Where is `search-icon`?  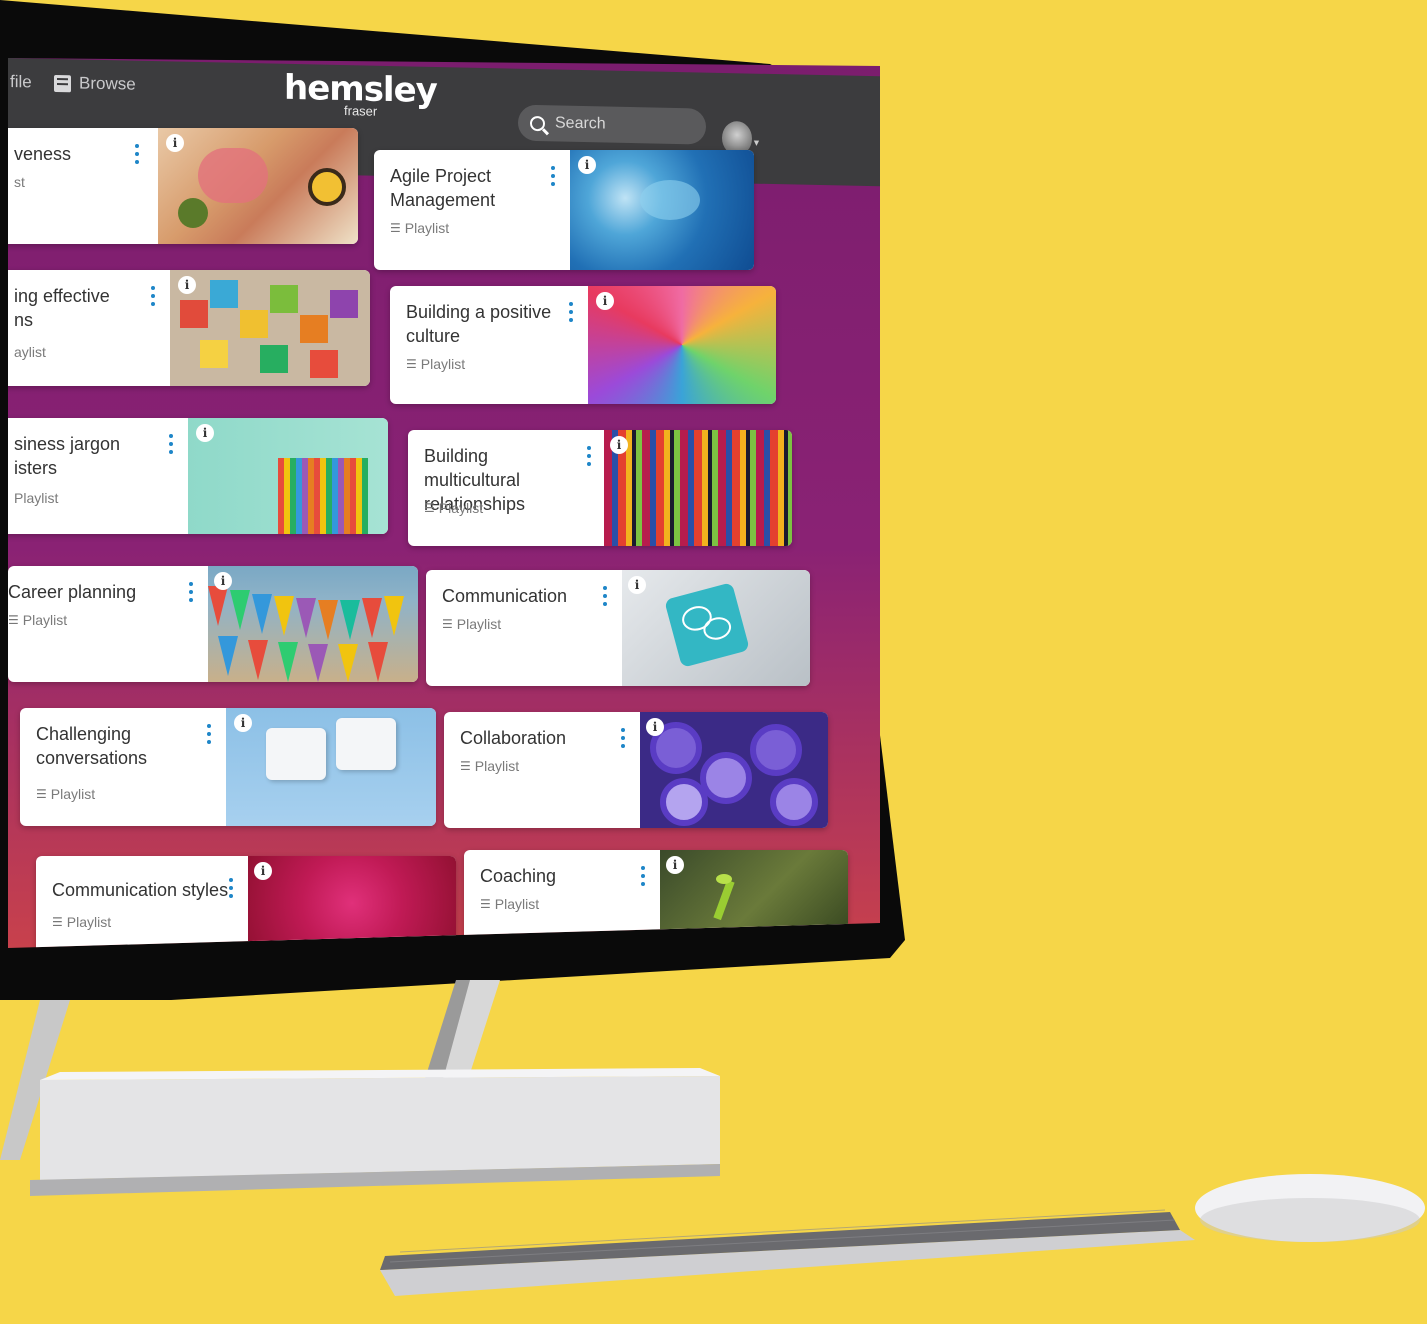 search-icon is located at coordinates (537, 123).